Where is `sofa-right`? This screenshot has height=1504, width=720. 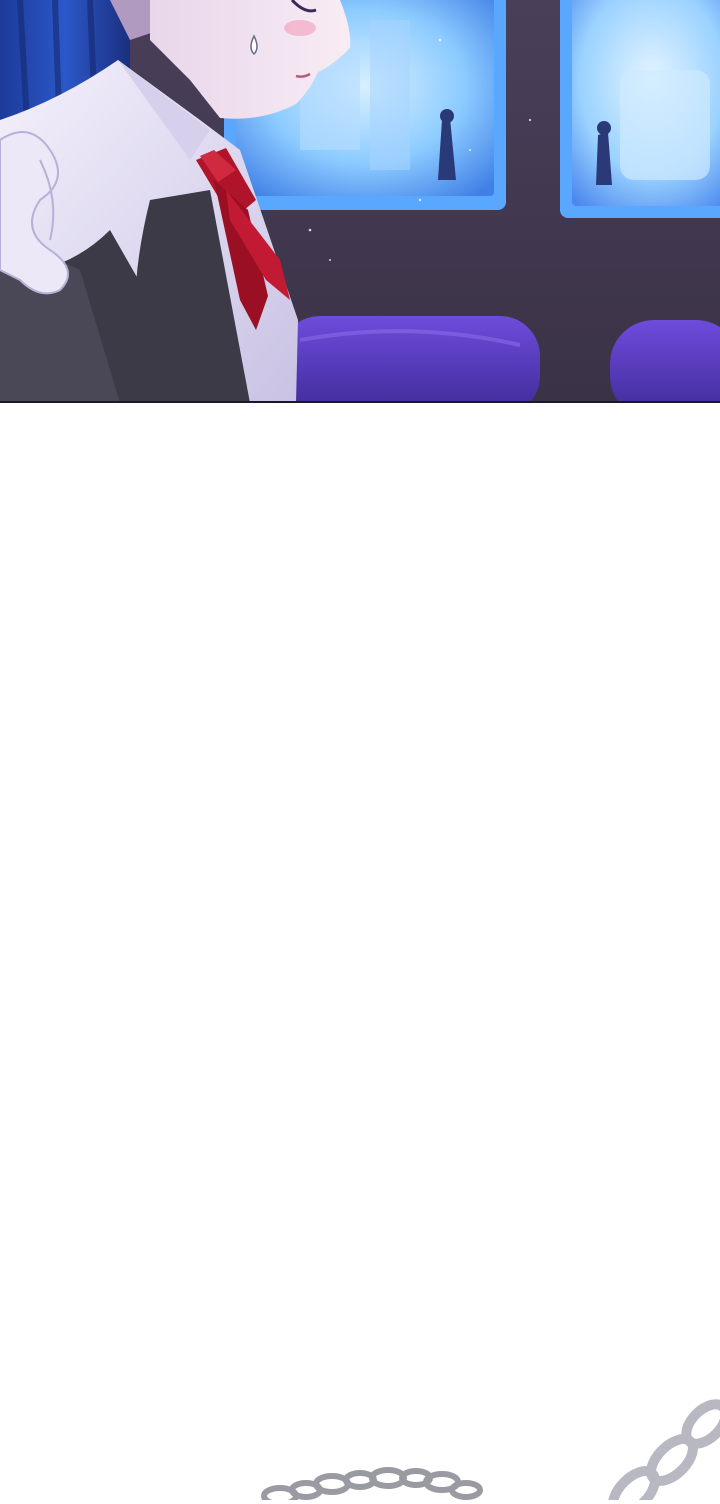
sofa-right is located at coordinates (665, 361).